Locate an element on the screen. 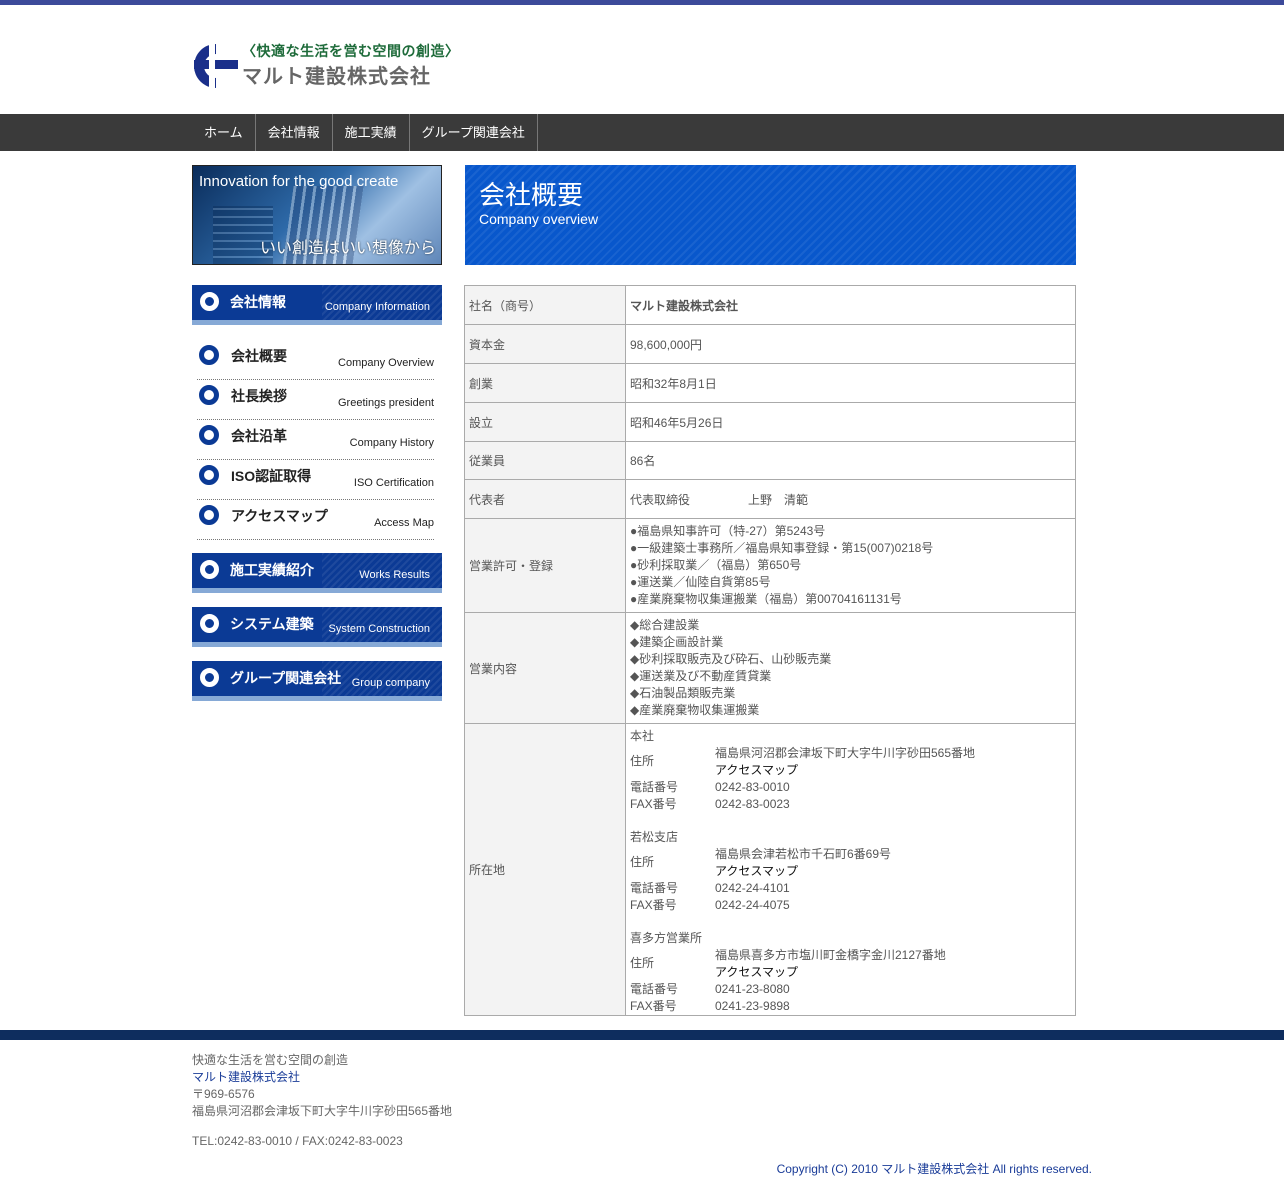  sidebar-works-results: 施工実績紹介 Works Results is located at coordinates (317, 573).